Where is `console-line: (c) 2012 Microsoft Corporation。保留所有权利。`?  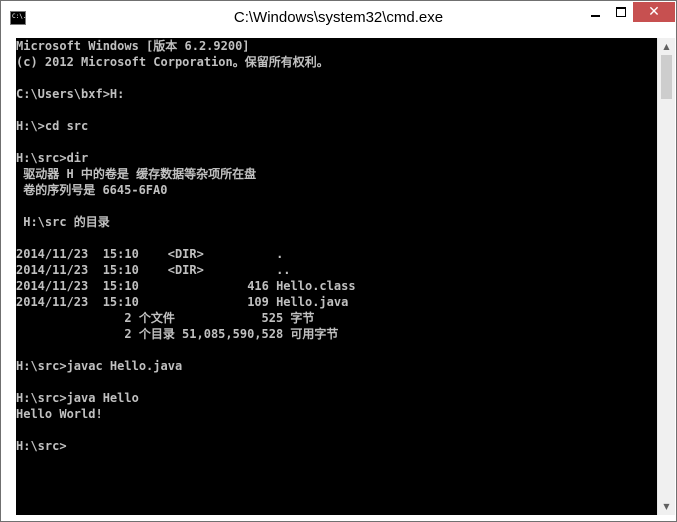 console-line: (c) 2012 Microsoft Corporation。保留所有权利。 is located at coordinates (172, 62).